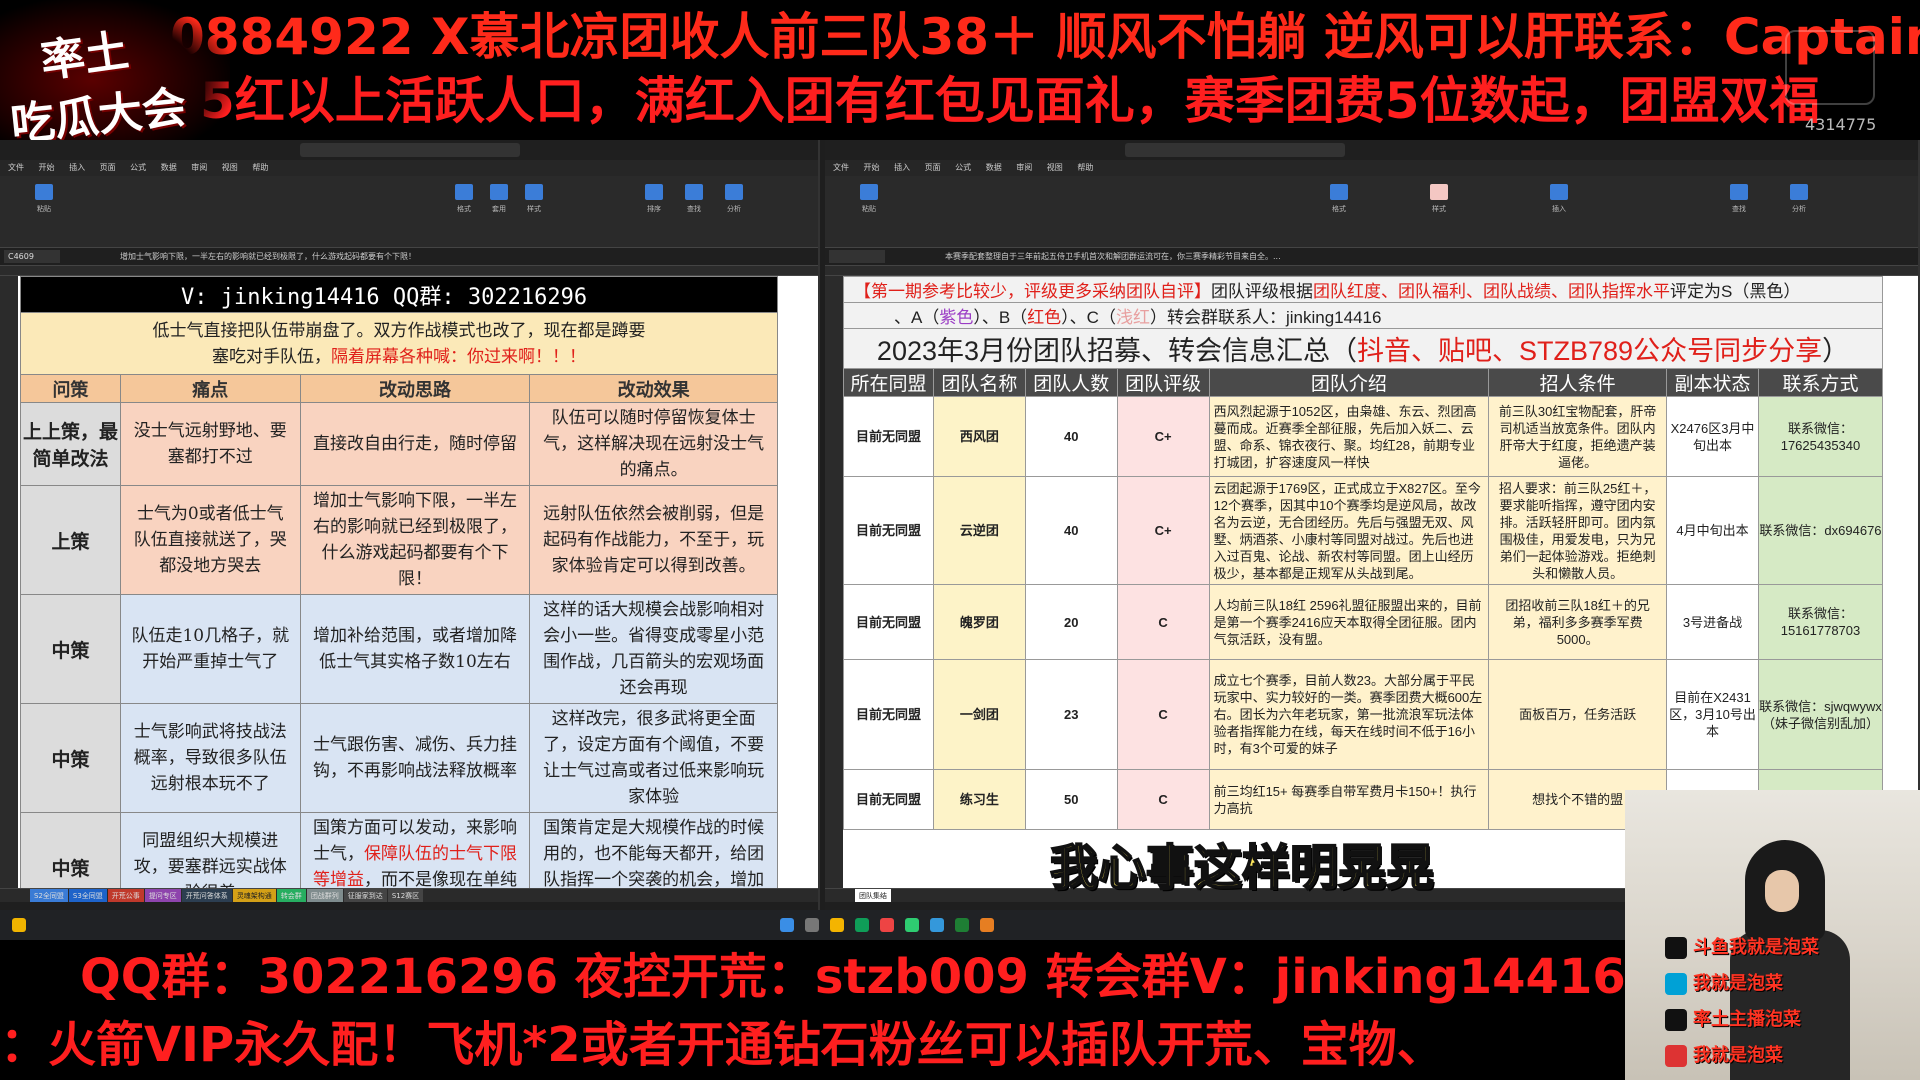 This screenshot has width=1920, height=1080. Describe the element at coordinates (291, 895) in the screenshot. I see `sheet-tab: 转会群` at that location.